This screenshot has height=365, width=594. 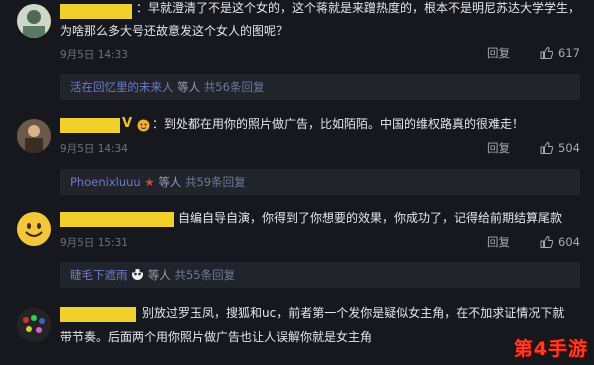 What do you see at coordinates (358, 8) in the screenshot?
I see `comment-text: ：早就澄清了不是这个女的，这个蒋就是来蹭热度的，根本不是明尼苏达大学学生，` at bounding box center [358, 8].